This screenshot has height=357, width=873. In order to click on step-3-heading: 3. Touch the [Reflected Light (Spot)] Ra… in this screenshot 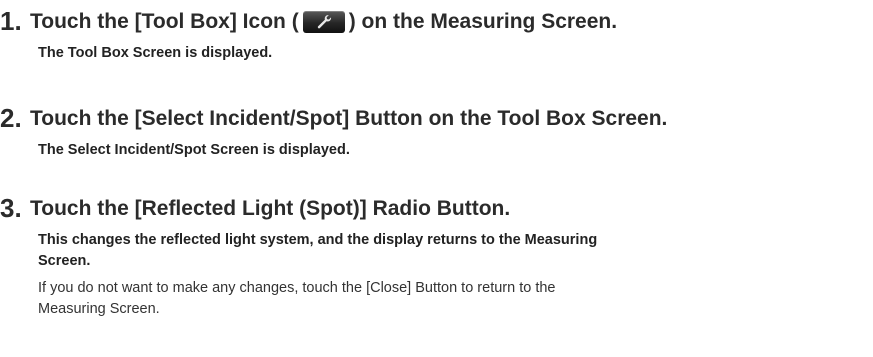, I will do `click(436, 208)`.